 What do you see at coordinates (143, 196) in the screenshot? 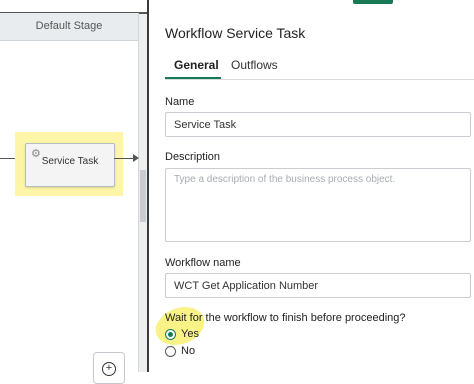
I see `canvas-scrollbar-thumb` at bounding box center [143, 196].